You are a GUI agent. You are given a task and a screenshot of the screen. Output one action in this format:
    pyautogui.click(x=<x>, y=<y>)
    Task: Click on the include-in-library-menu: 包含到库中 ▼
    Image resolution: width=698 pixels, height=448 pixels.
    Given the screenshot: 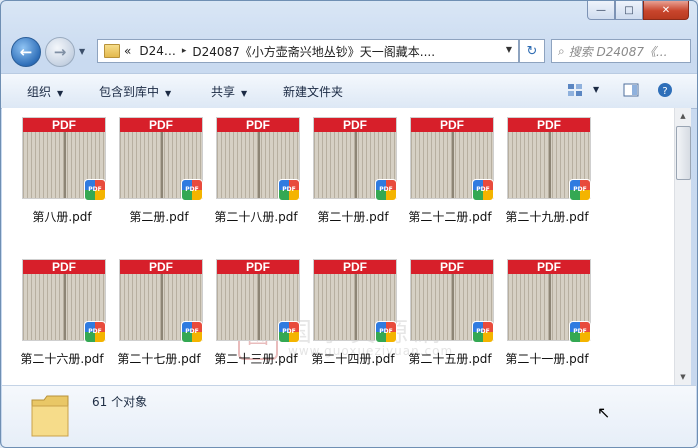 What is the action you would take?
    pyautogui.click(x=135, y=91)
    